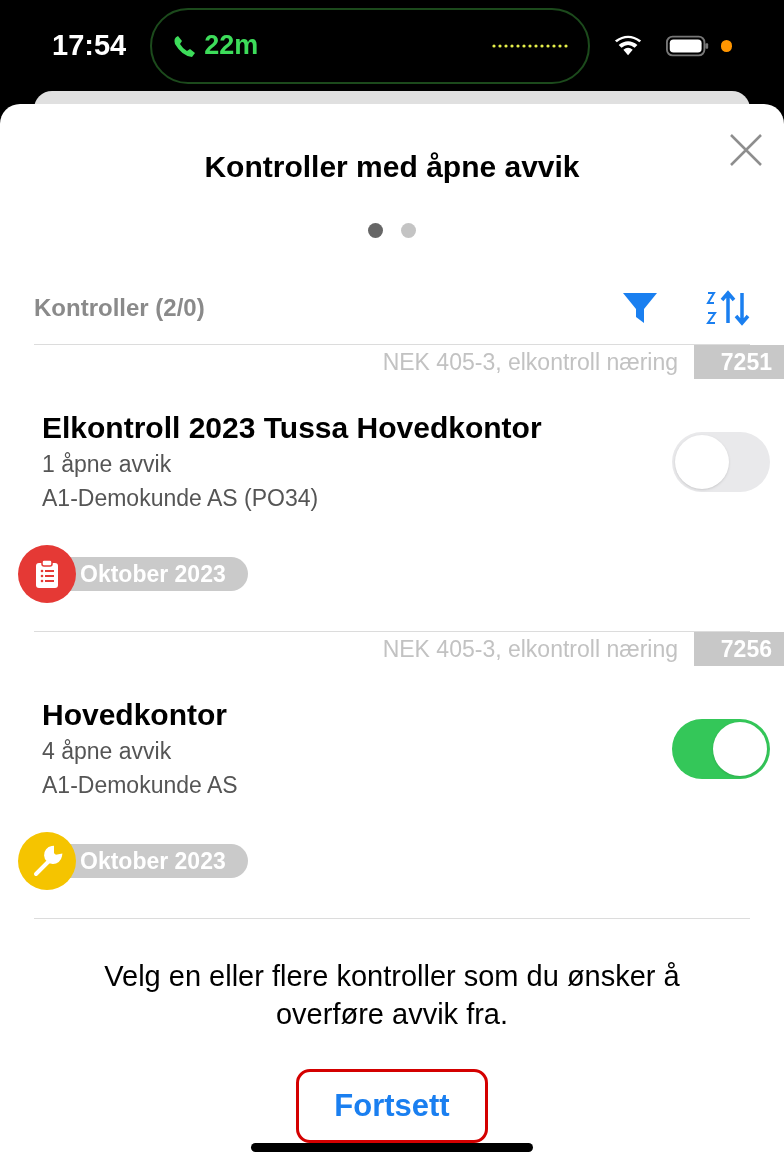  Describe the element at coordinates (370, 45) in the screenshot. I see `call-pill: 22m` at that location.